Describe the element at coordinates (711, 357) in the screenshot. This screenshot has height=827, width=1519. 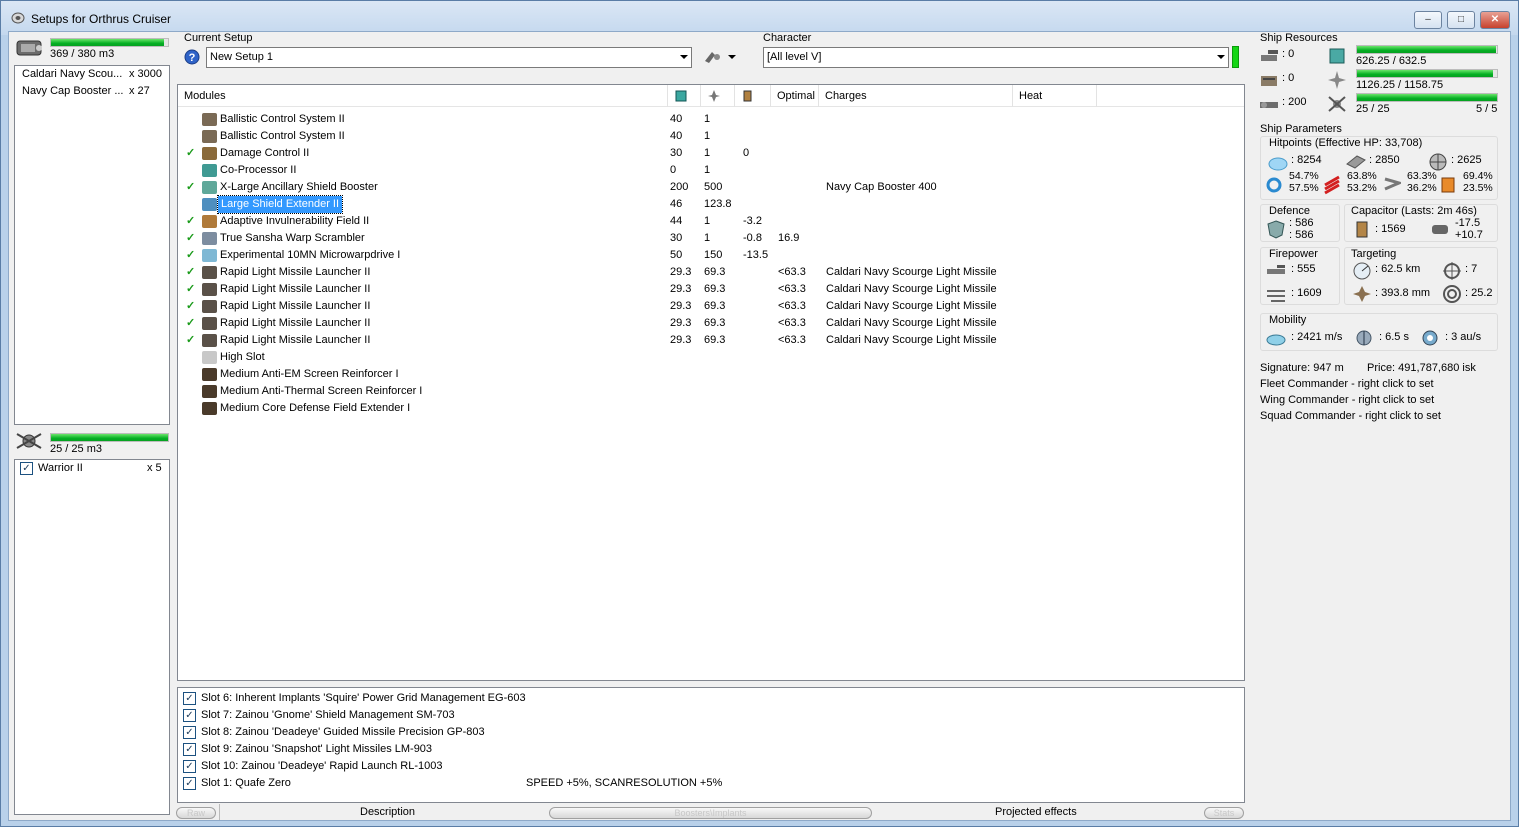
I see `module-row: High Slot` at that location.